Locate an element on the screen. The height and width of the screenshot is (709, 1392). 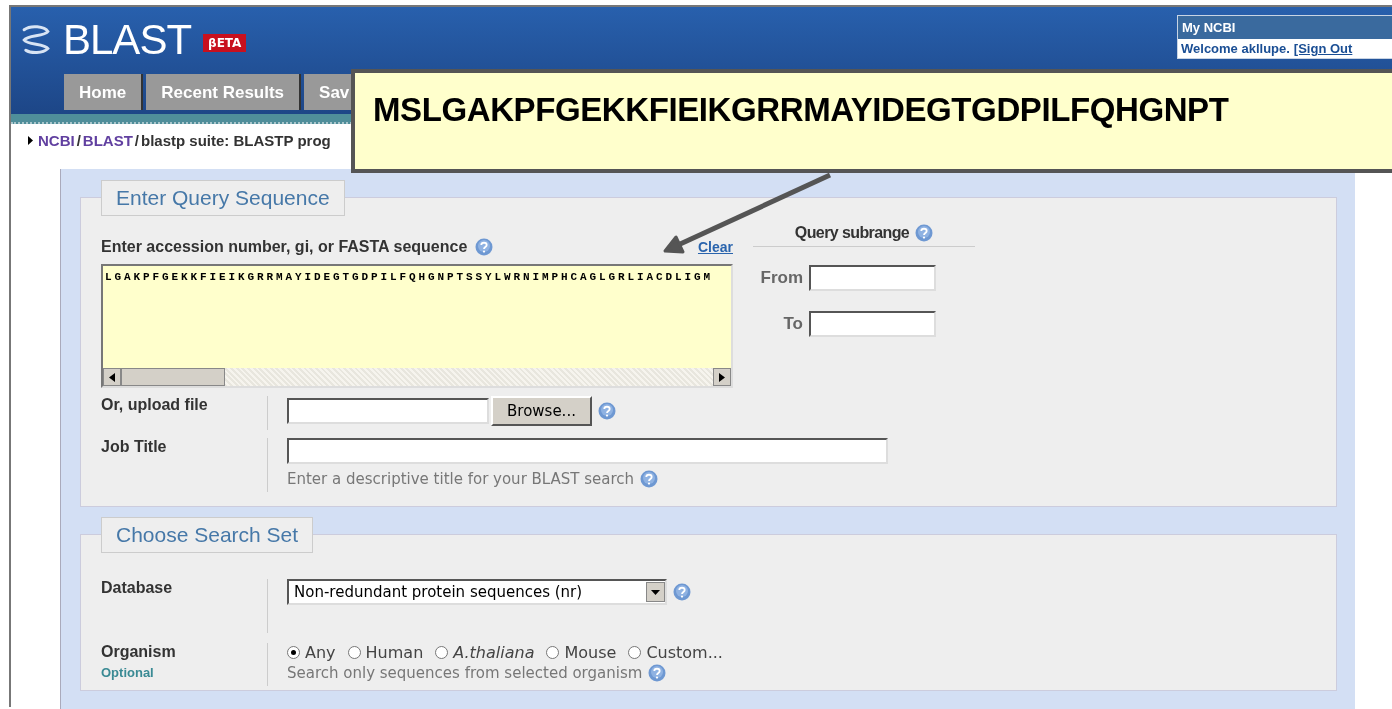
field-label: Database is located at coordinates (137, 588).